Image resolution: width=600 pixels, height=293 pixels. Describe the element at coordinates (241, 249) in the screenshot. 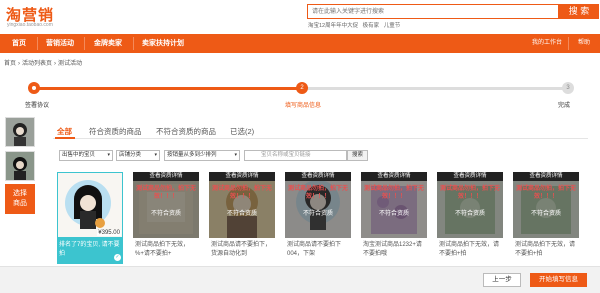

I see `product-title: 测试商品请不要拍下，货源自动化到` at that location.